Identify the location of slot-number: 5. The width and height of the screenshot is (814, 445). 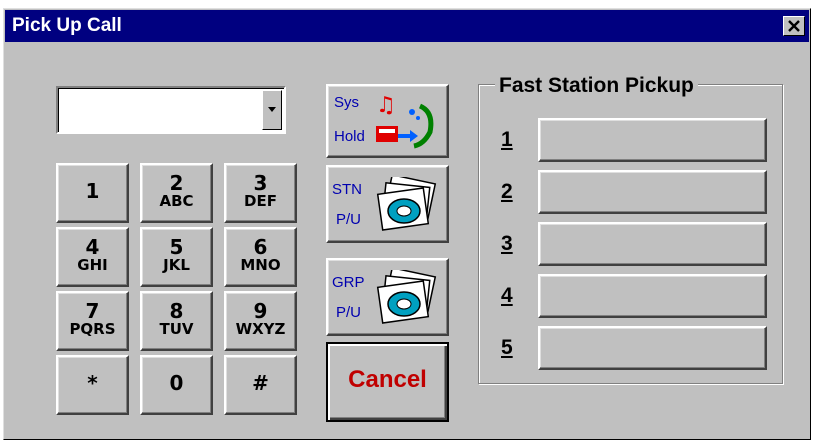
(507, 347).